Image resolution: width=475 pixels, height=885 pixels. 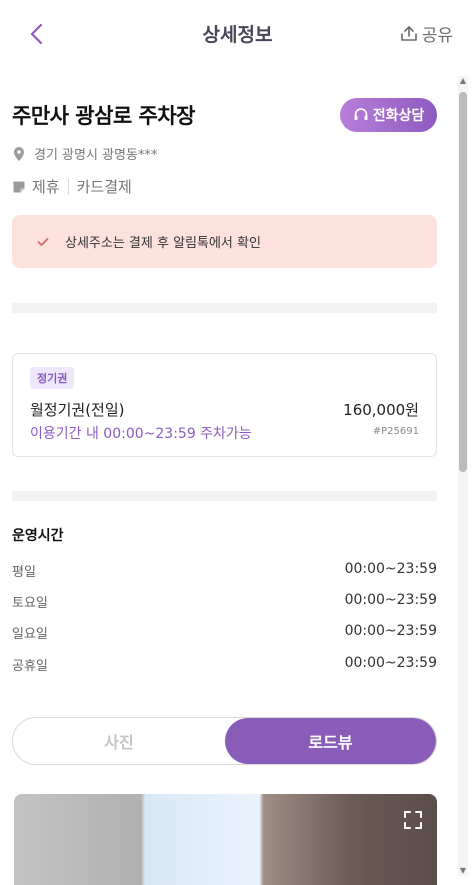 What do you see at coordinates (24, 572) in the screenshot?
I see `hours-day: 평일` at bounding box center [24, 572].